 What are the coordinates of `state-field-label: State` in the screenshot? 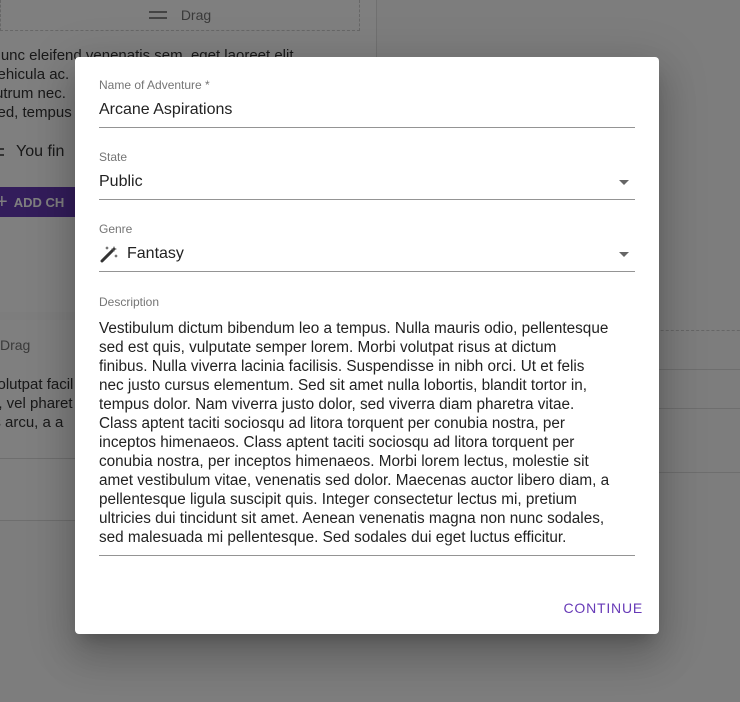 It's located at (113, 157).